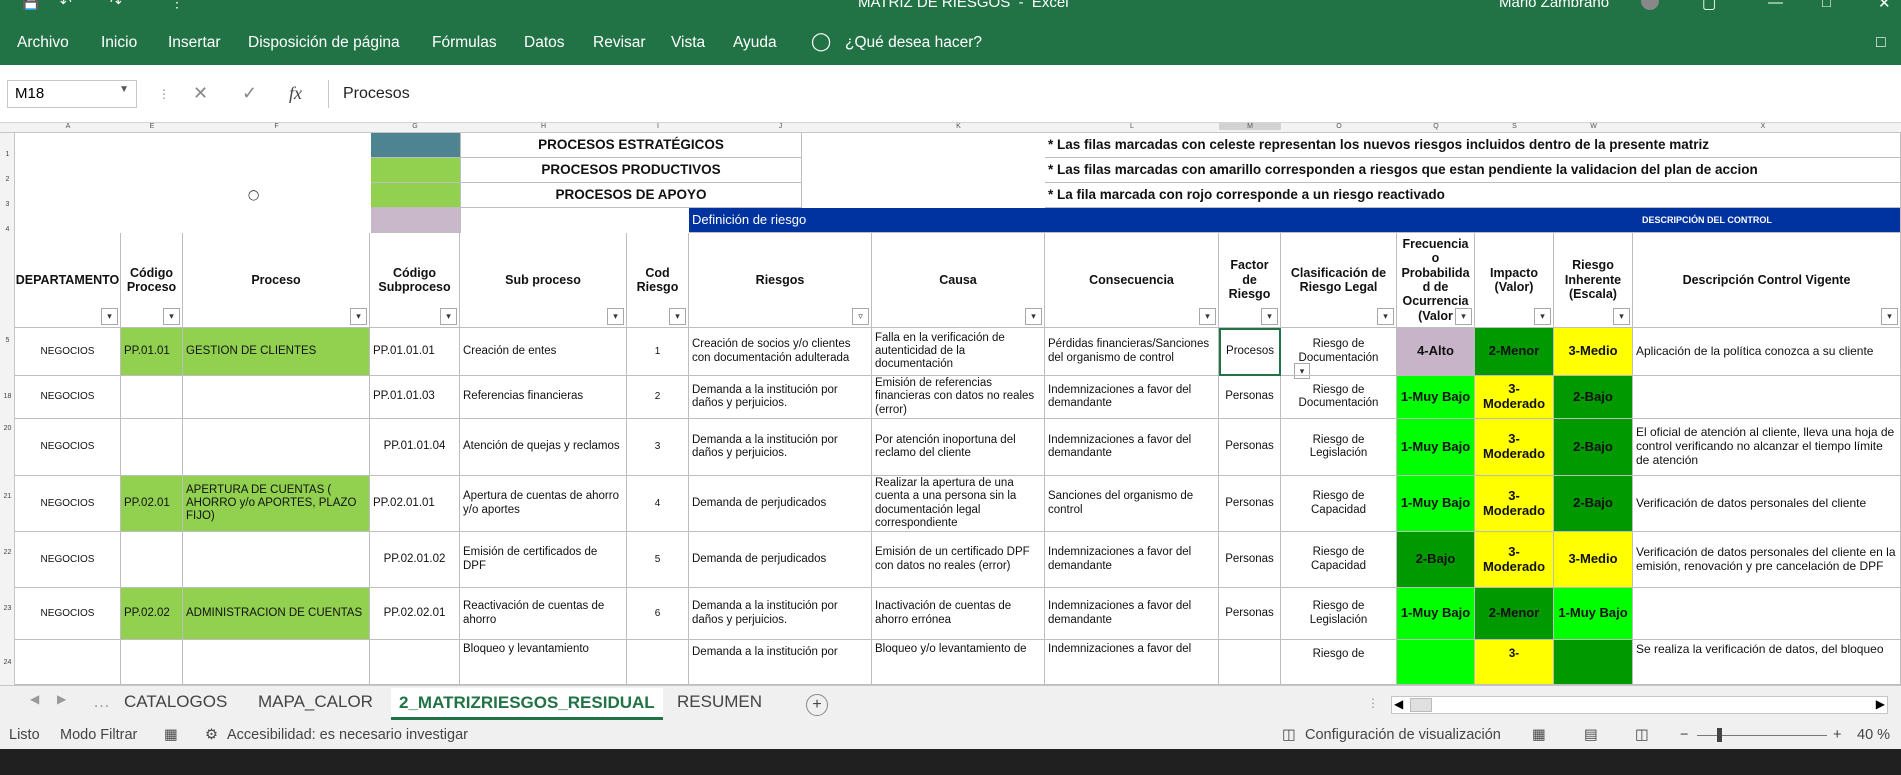  What do you see at coordinates (7, 552) in the screenshot?
I see `row-number: 22` at bounding box center [7, 552].